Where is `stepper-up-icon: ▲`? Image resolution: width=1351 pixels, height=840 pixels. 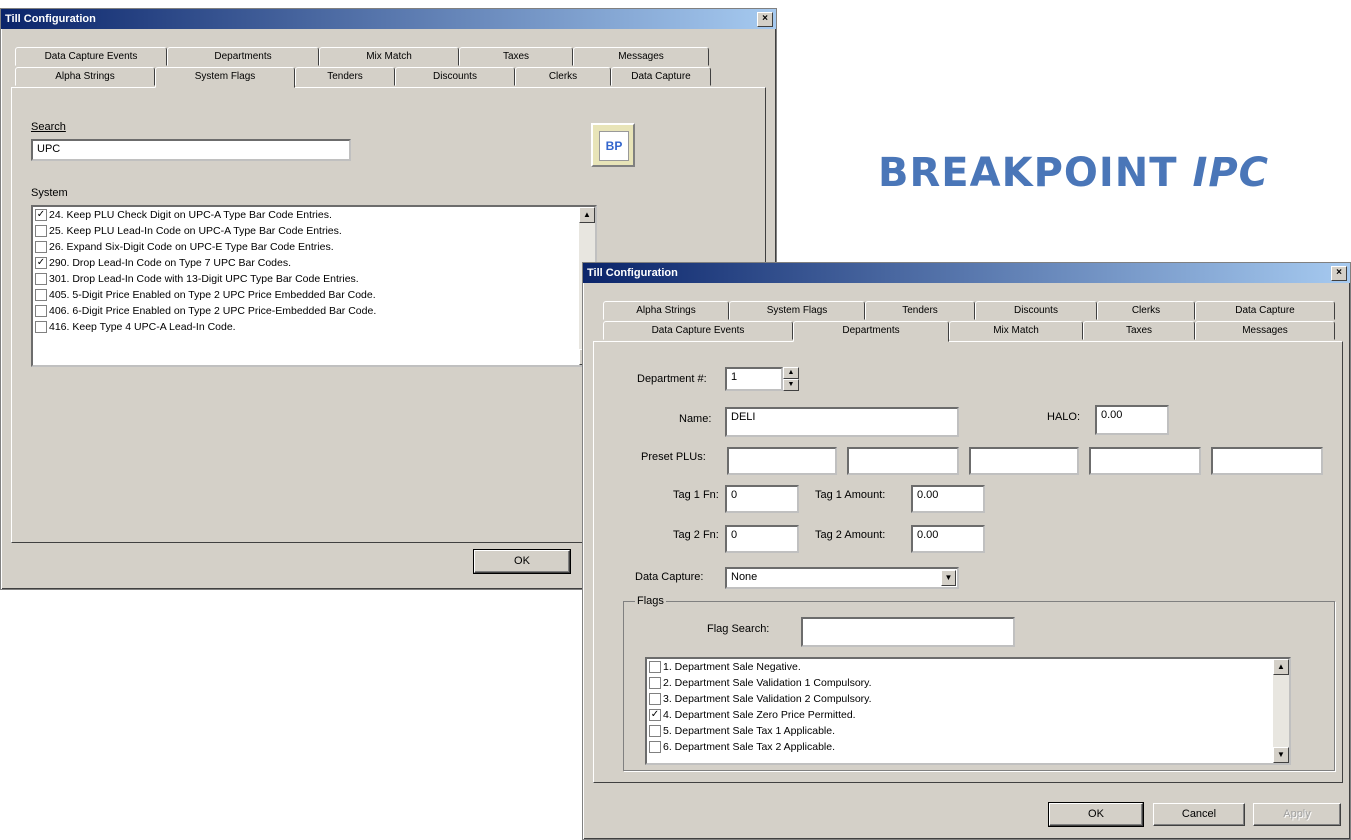
stepper-up-icon: ▲ is located at coordinates (791, 373).